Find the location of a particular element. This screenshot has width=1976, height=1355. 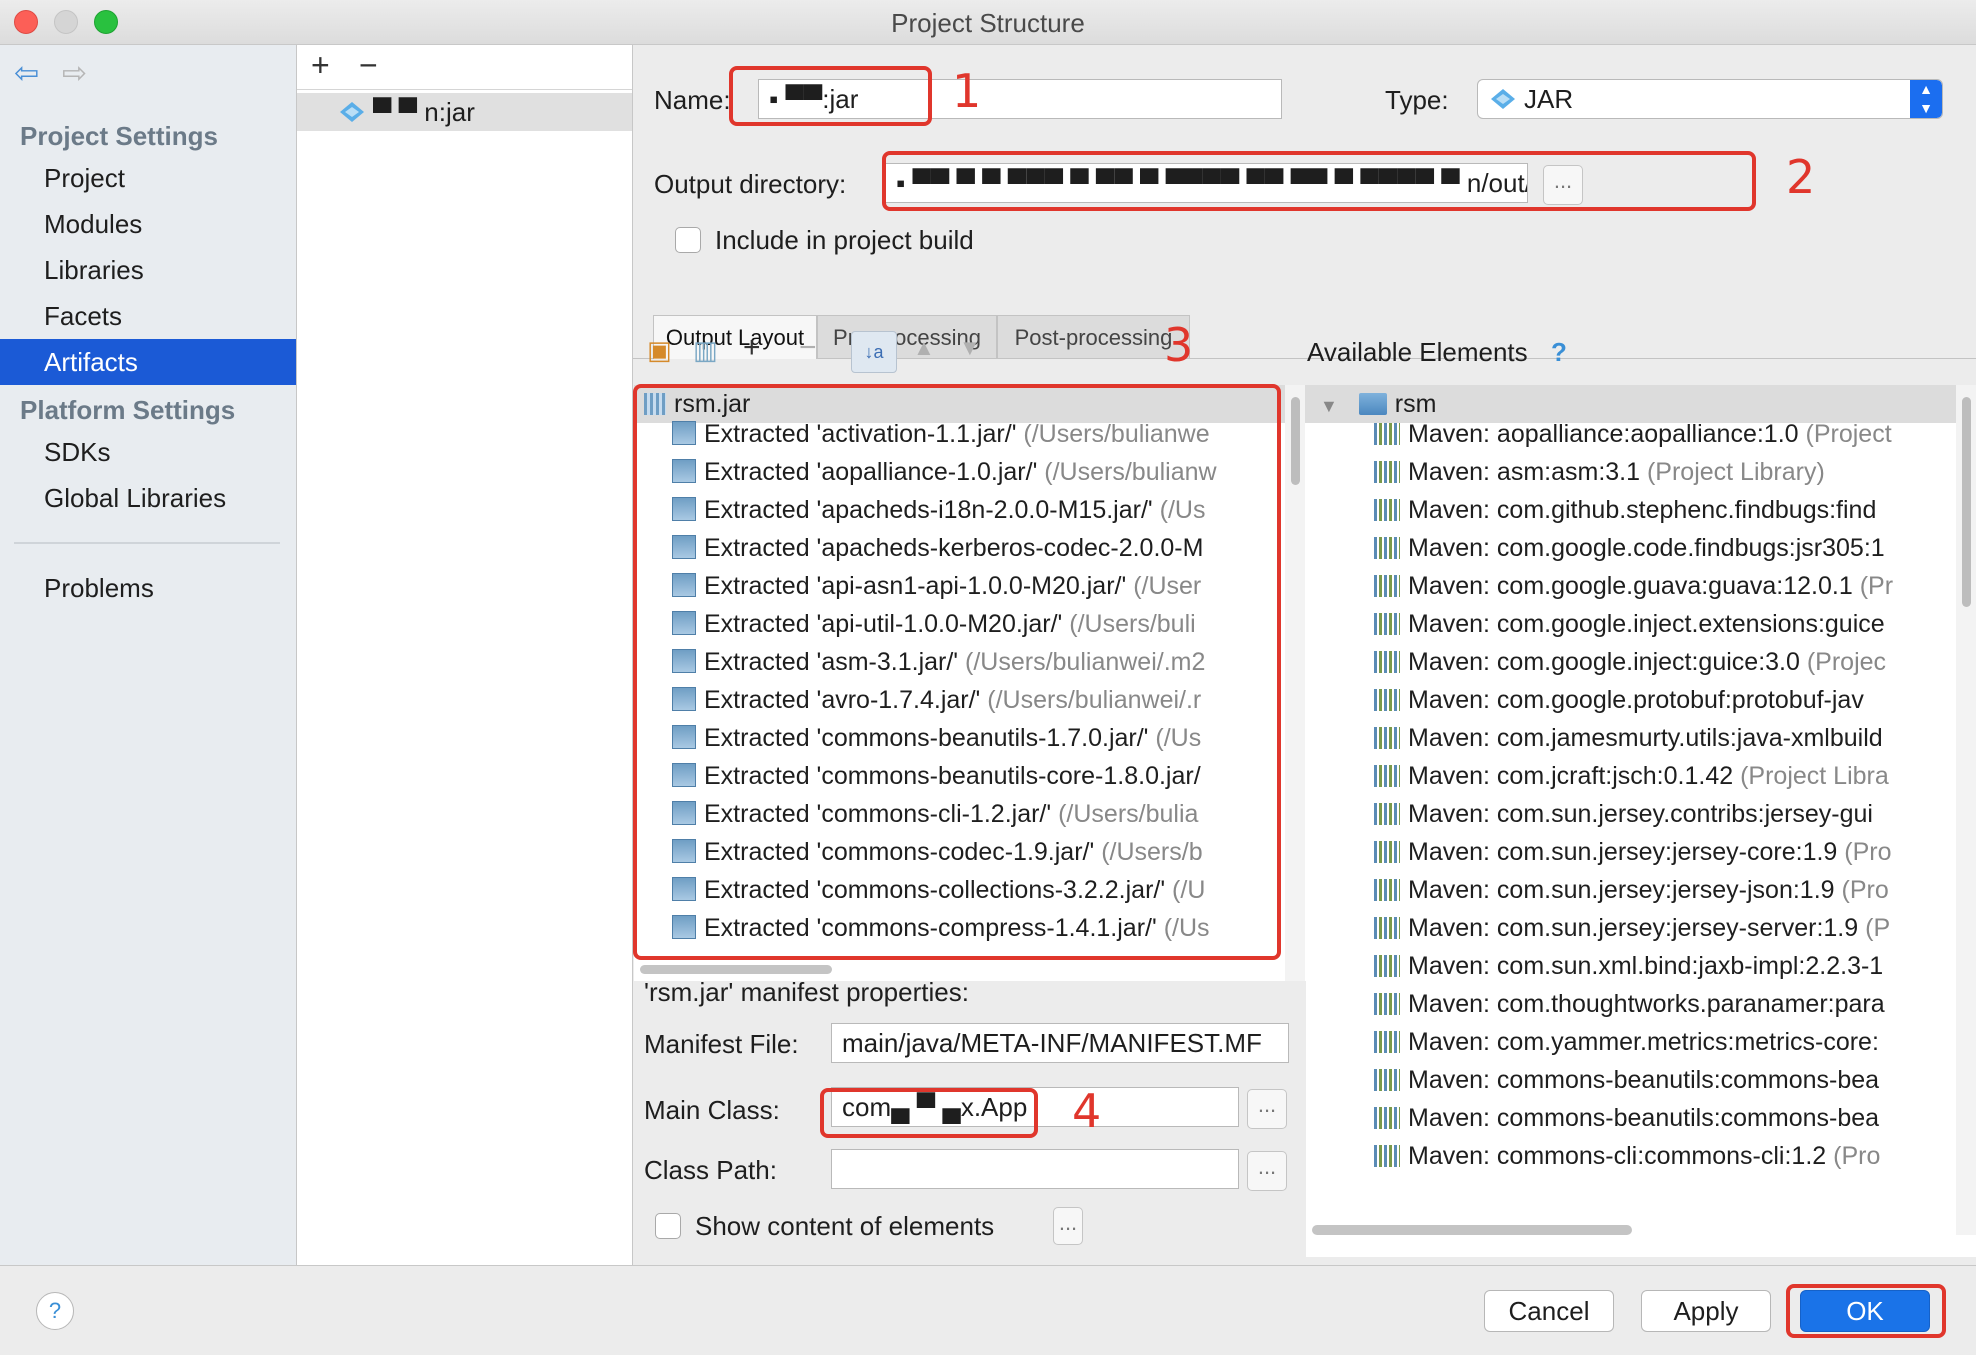

library-item-row: Maven: com.google.guava:guava:12.0.1 (Pr is located at coordinates (1633, 586).